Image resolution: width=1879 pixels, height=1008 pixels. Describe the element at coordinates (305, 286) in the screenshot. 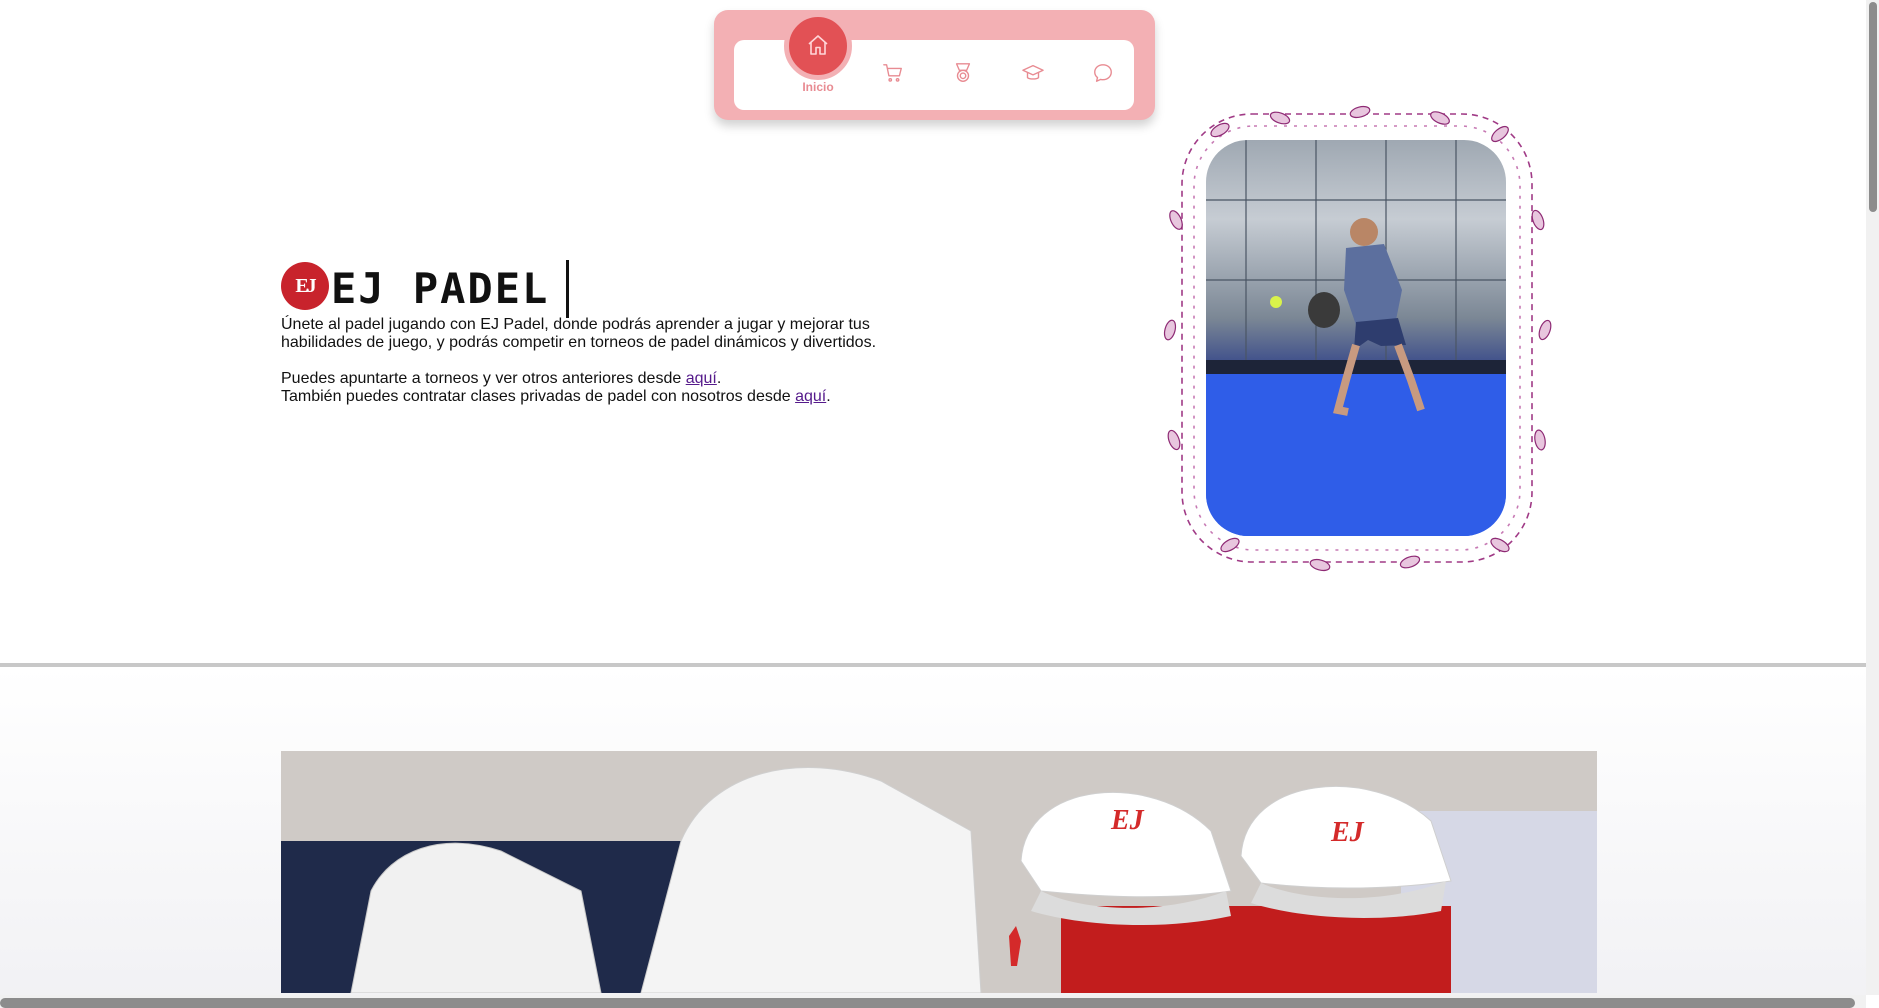

I see `ej-logo: EJ` at that location.